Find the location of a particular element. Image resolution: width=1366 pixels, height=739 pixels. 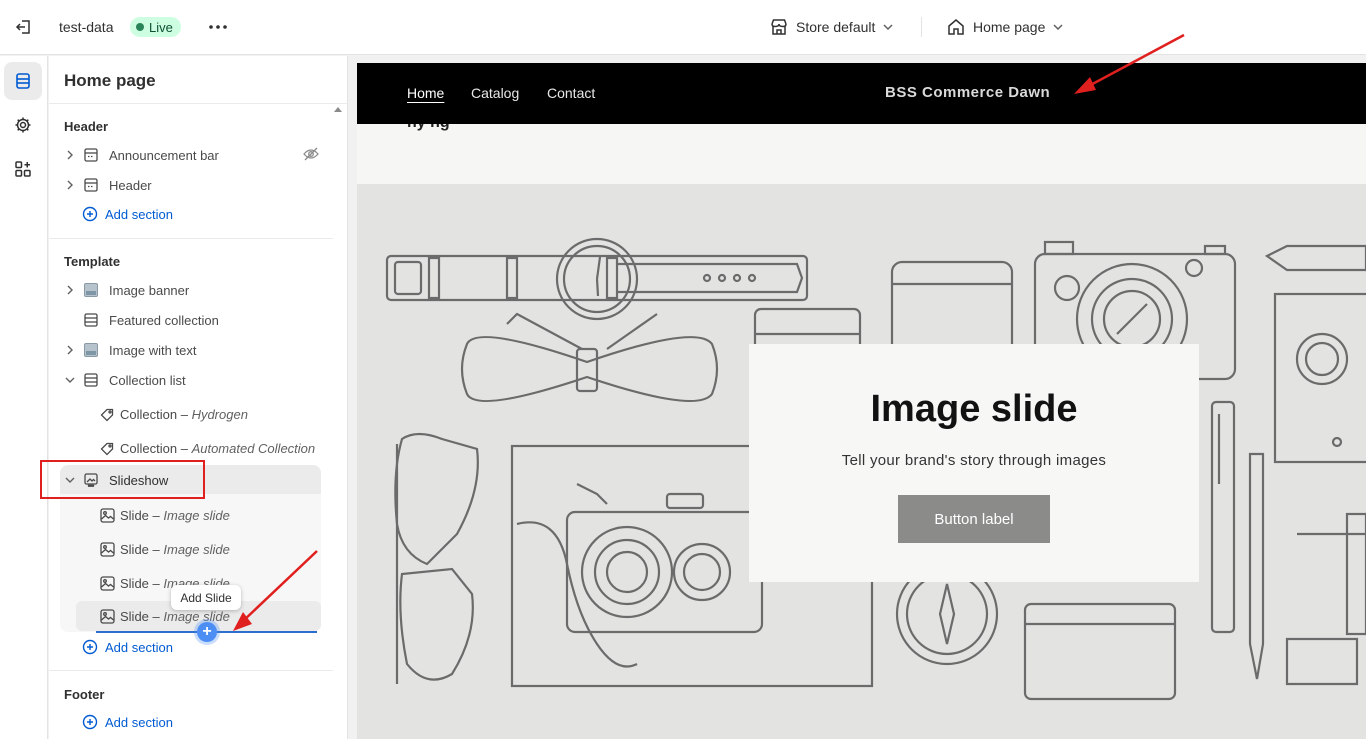

rail-settings-button is located at coordinates (23, 125).